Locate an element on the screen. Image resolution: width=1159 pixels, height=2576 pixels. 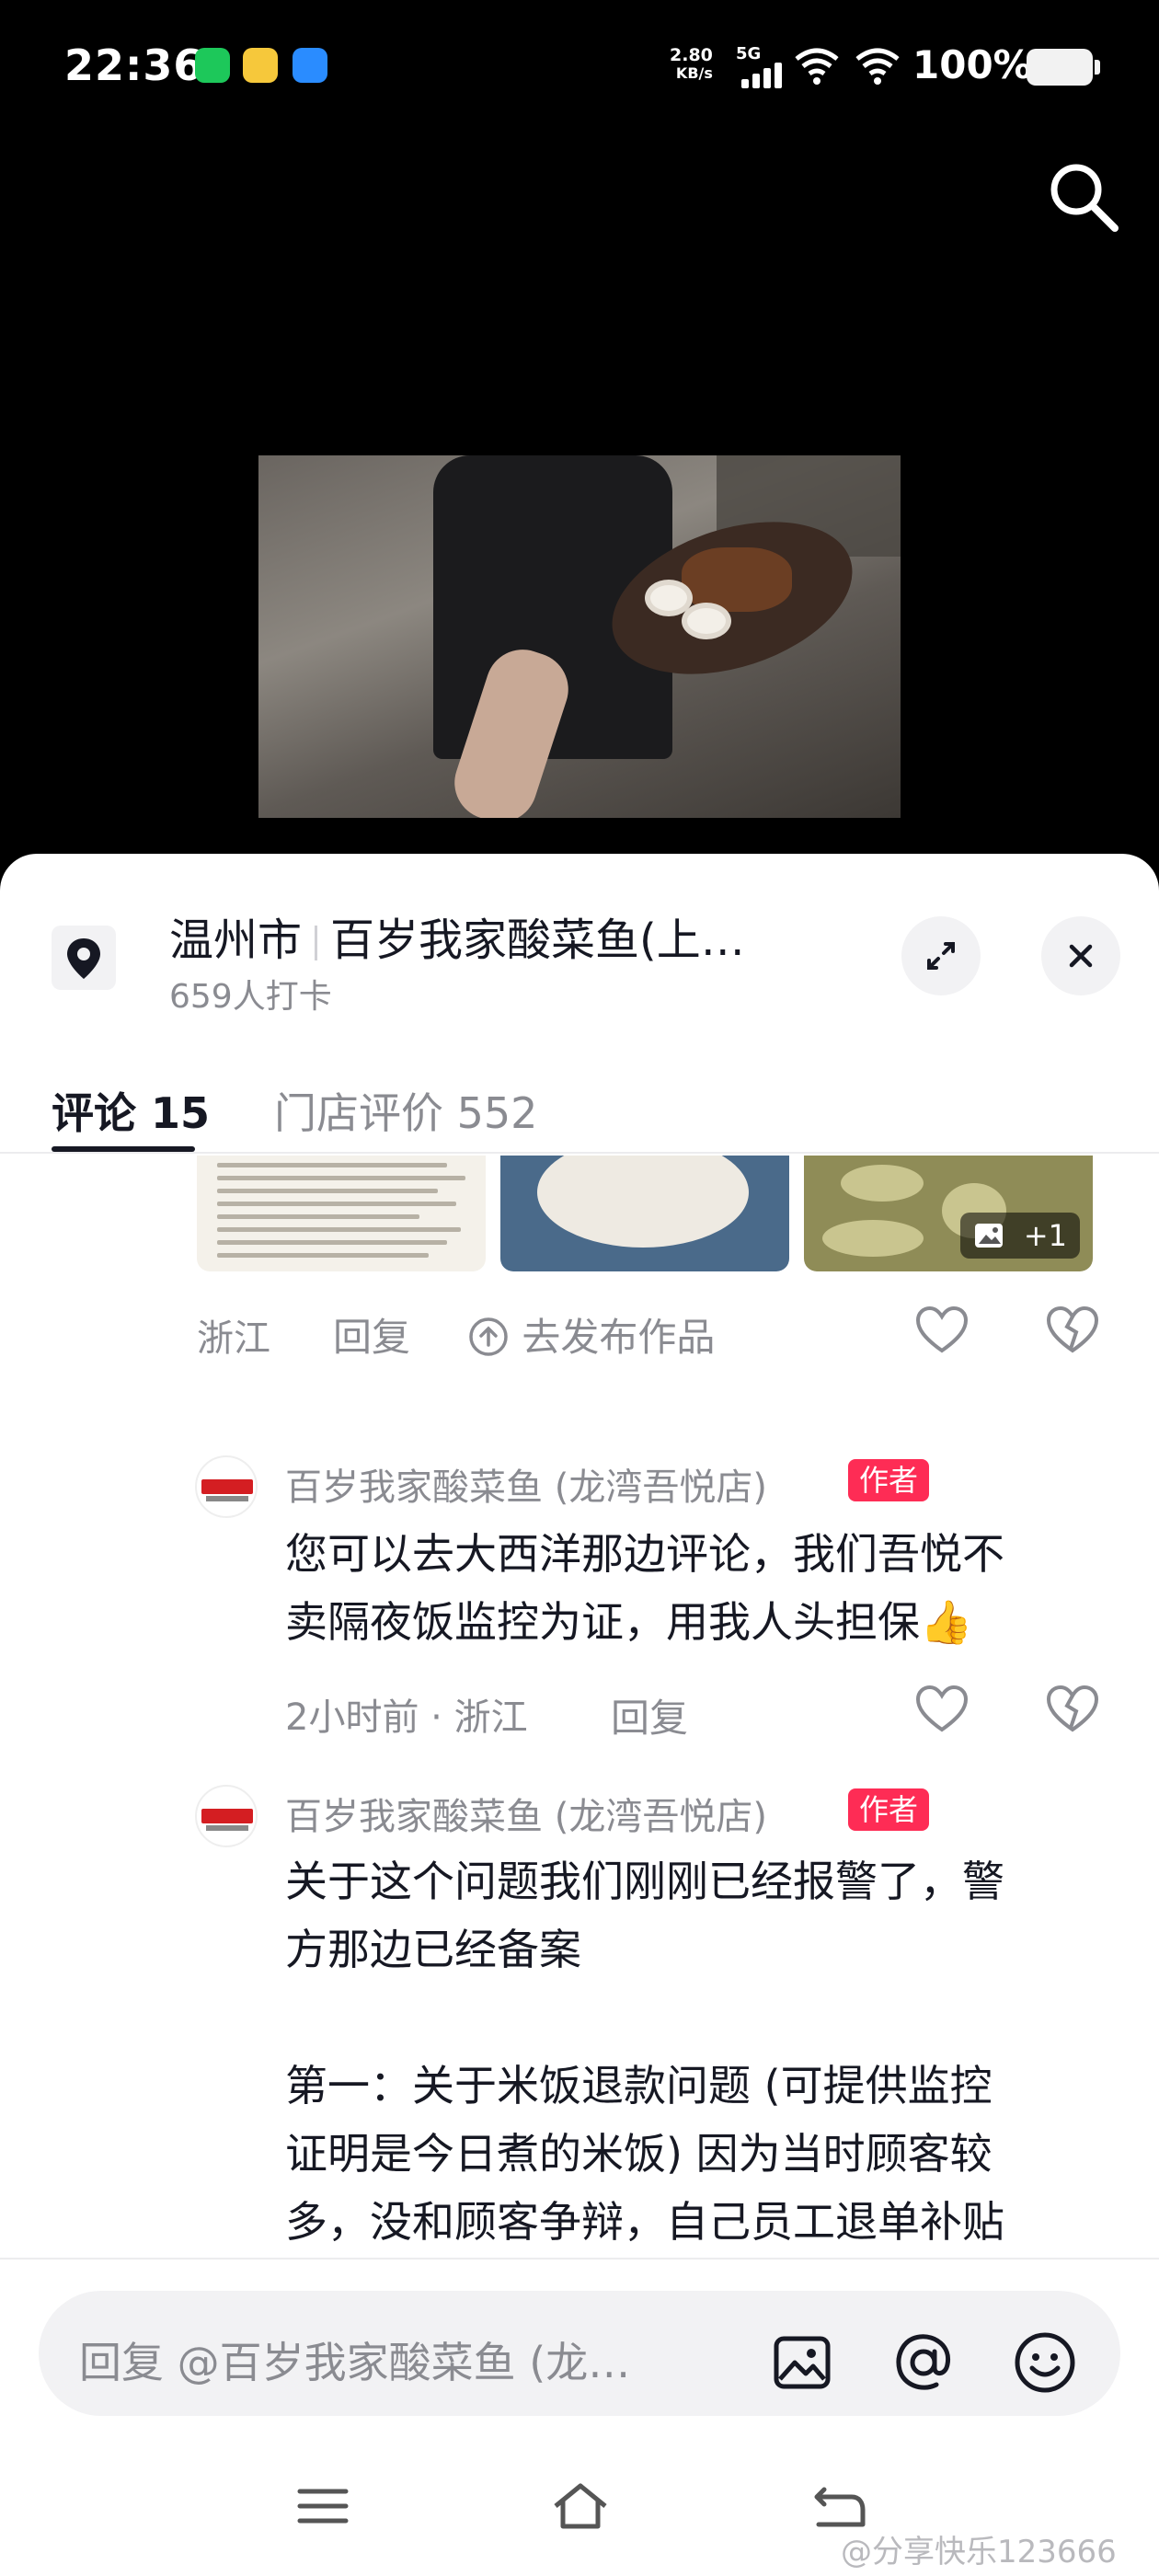
more-images-badge: +1 is located at coordinates (1020, 1236).